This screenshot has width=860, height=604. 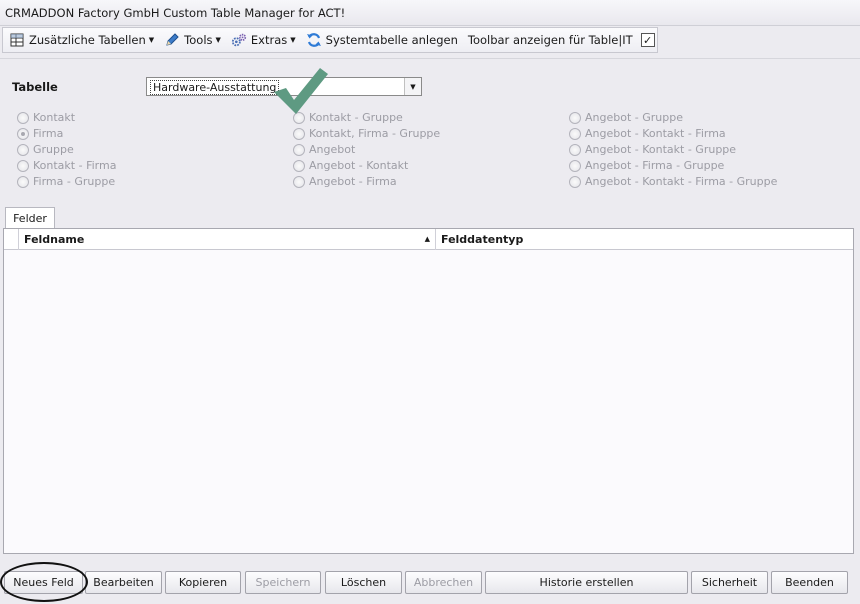 What do you see at coordinates (550, 40) in the screenshot?
I see `toolbar-anzeigen-label: Toolbar anzeigen für Table|IT` at bounding box center [550, 40].